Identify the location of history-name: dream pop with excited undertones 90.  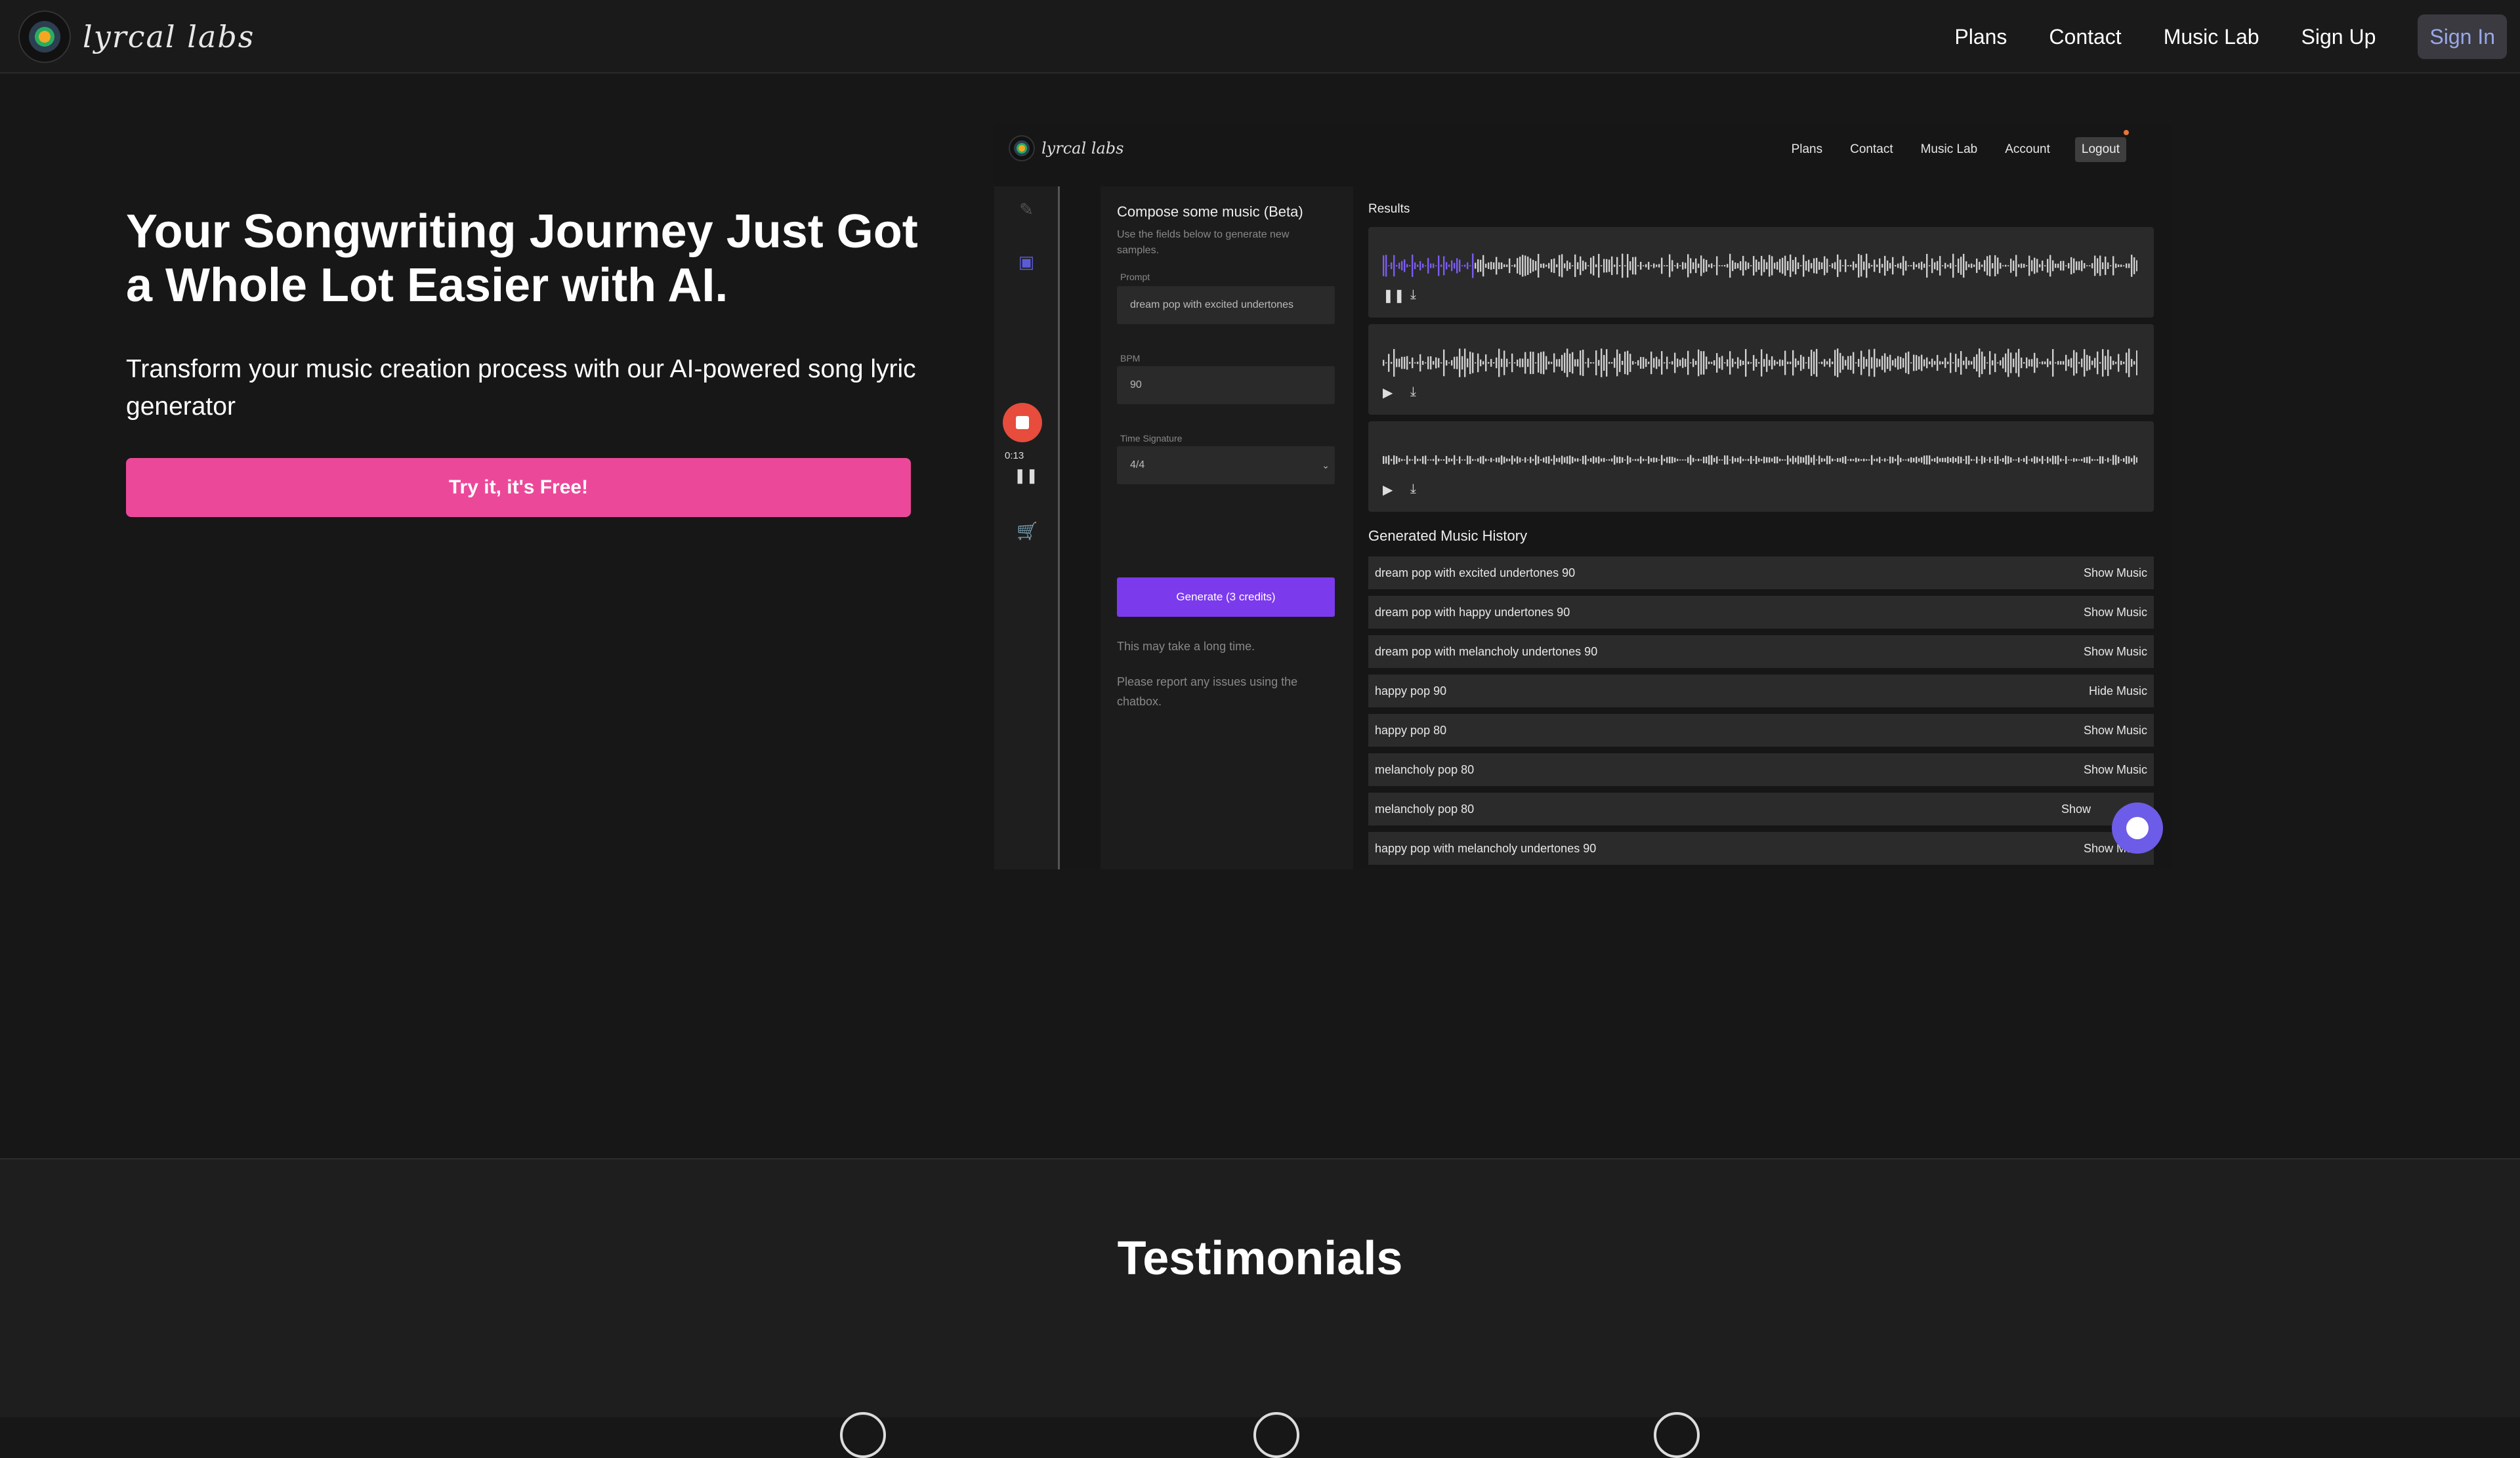
(1475, 572).